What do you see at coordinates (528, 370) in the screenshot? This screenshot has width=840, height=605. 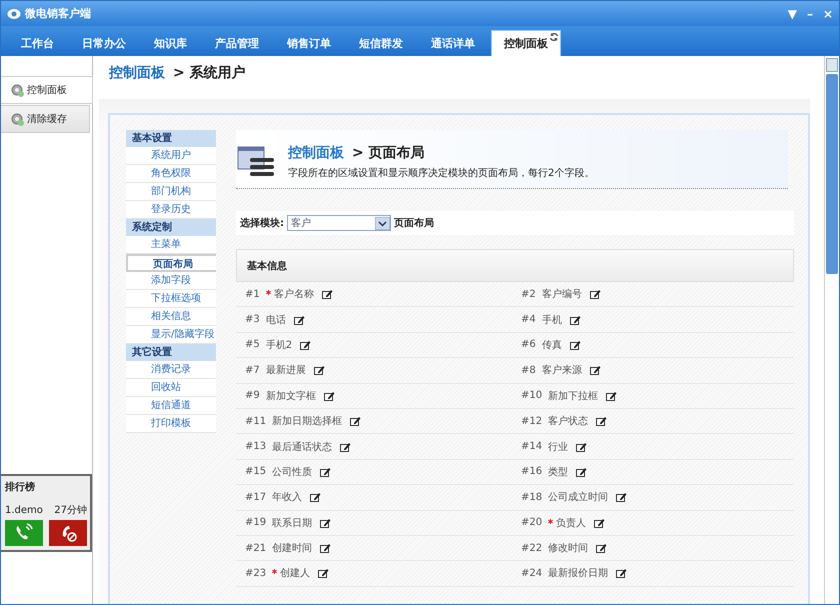 I see `field-number: #8` at bounding box center [528, 370].